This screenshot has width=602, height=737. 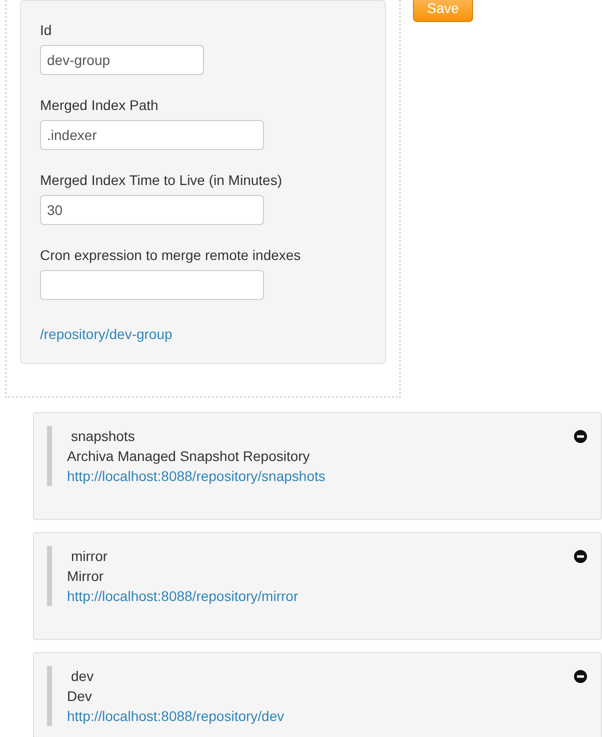 What do you see at coordinates (152, 285) in the screenshot?
I see `input-field` at bounding box center [152, 285].